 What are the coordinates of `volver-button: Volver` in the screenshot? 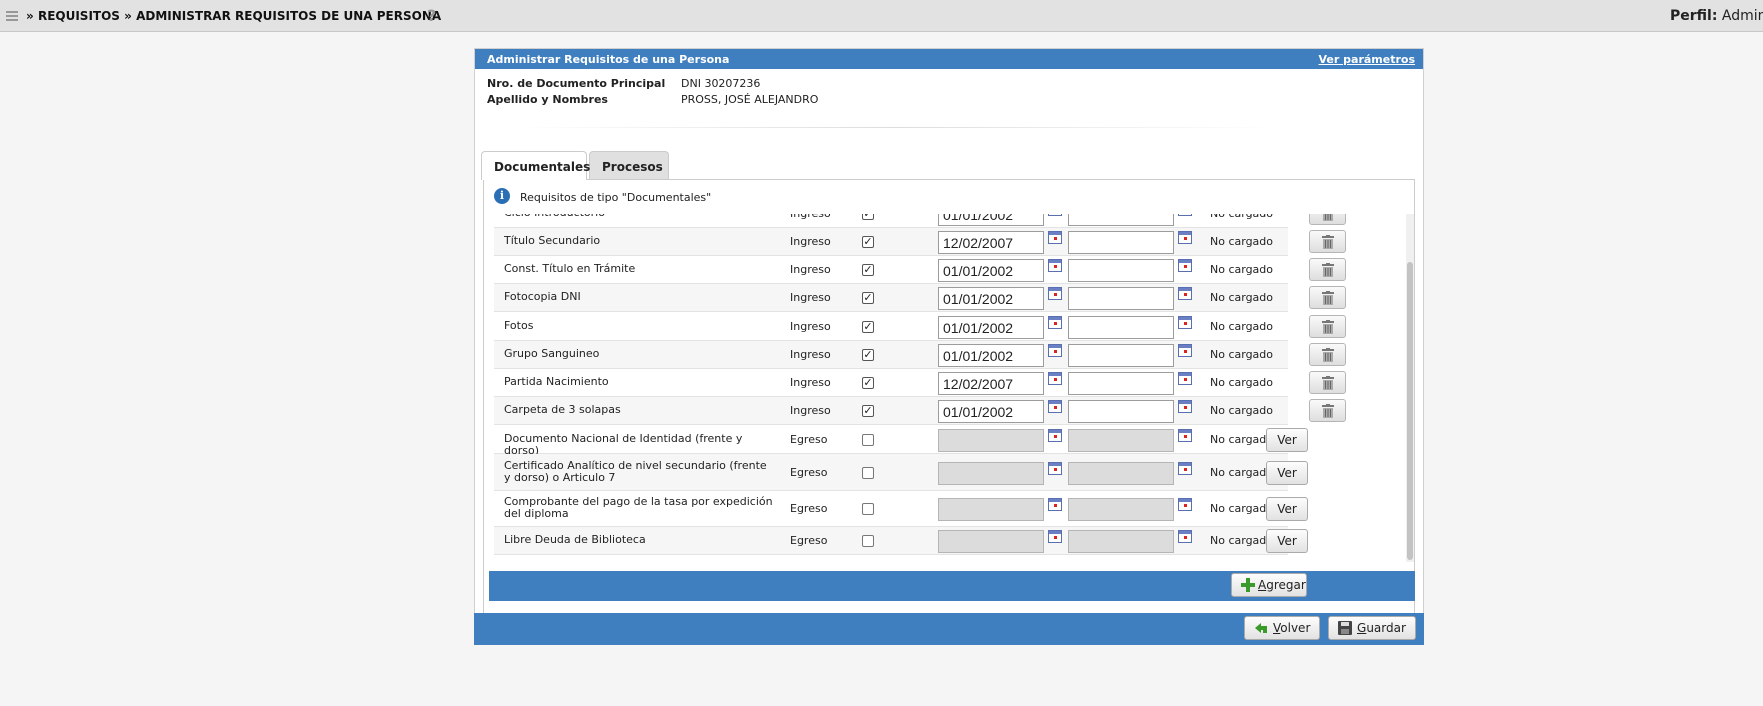 It's located at (1282, 628).